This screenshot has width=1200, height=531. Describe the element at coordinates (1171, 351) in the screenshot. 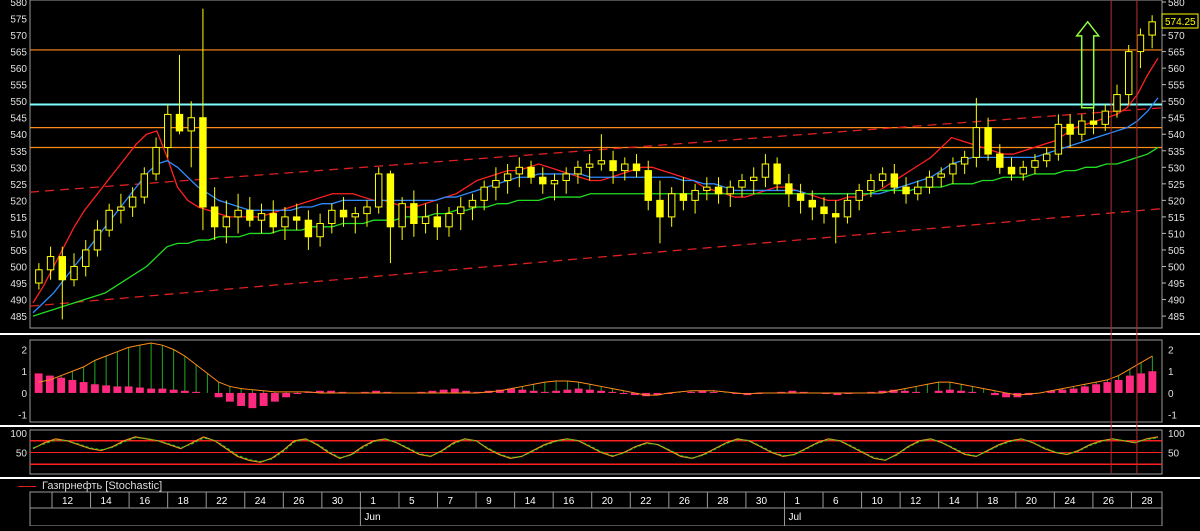

I see `macd-y-tick-right: 2` at that location.